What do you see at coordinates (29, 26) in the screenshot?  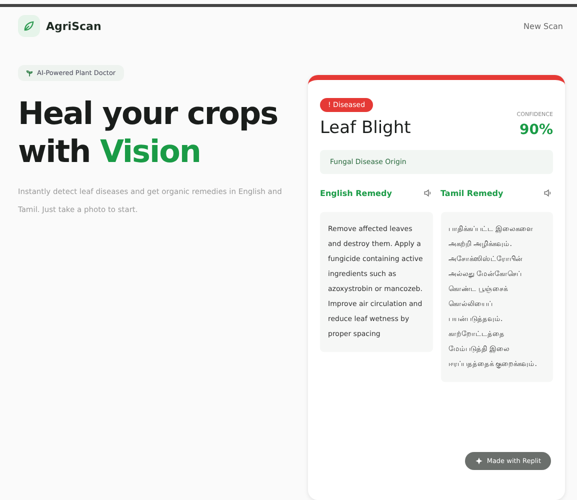 I see `leaf-logo-icon` at bounding box center [29, 26].